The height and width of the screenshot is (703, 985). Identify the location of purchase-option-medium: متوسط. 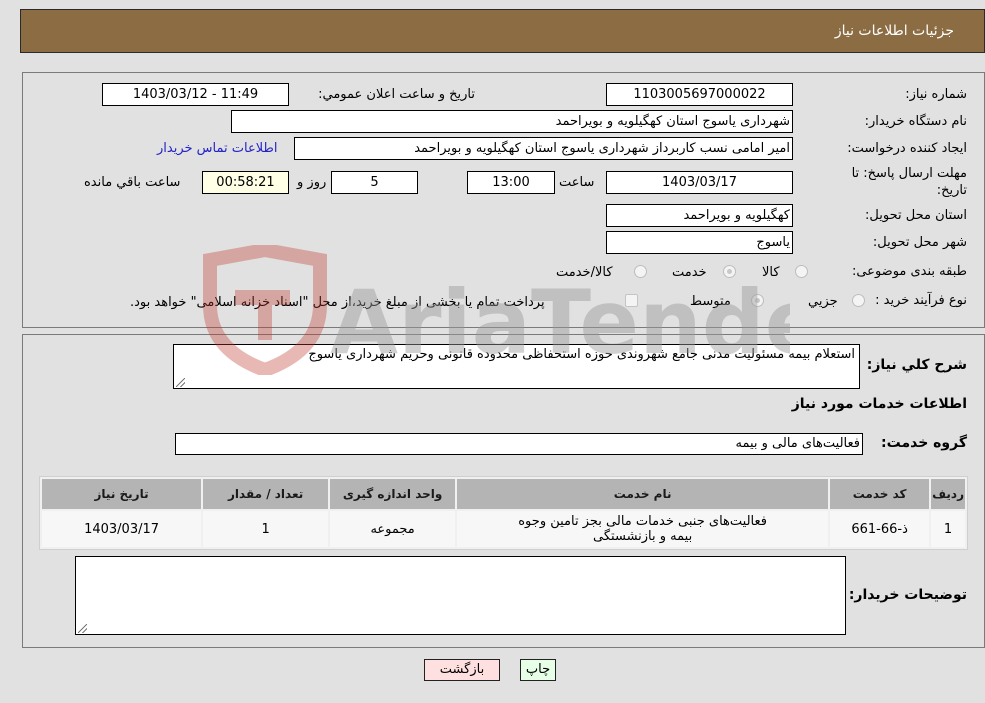
(710, 301).